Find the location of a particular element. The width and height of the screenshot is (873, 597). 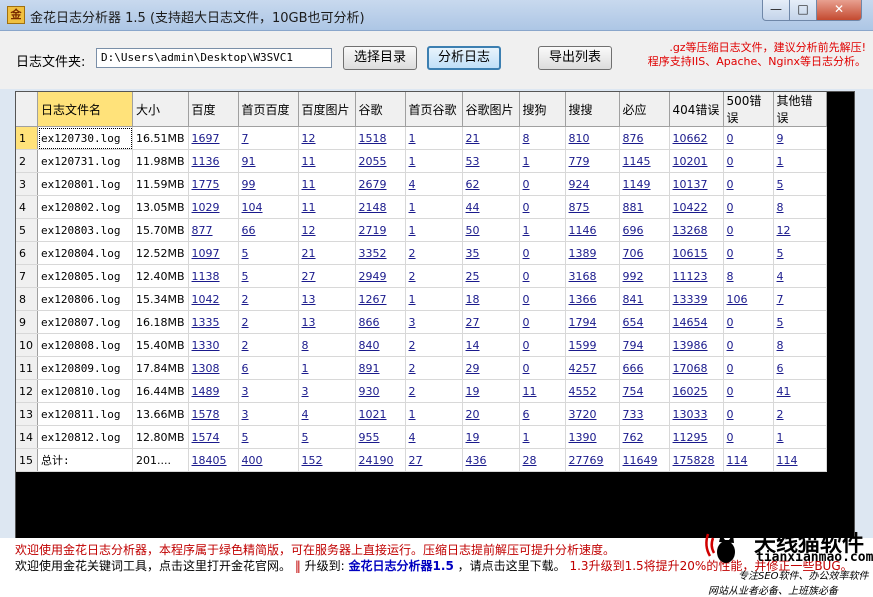

column-header-11: 必应 is located at coordinates (644, 109).